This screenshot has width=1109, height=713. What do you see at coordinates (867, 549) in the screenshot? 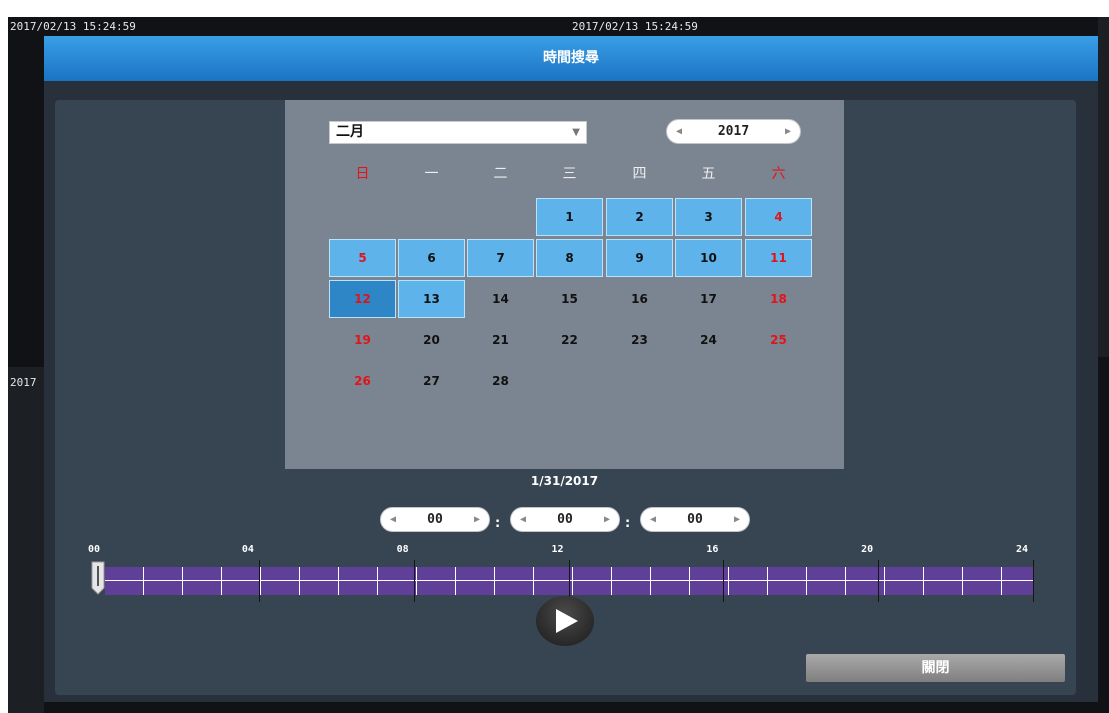
I see `timeline-hour-label: 20` at bounding box center [867, 549].